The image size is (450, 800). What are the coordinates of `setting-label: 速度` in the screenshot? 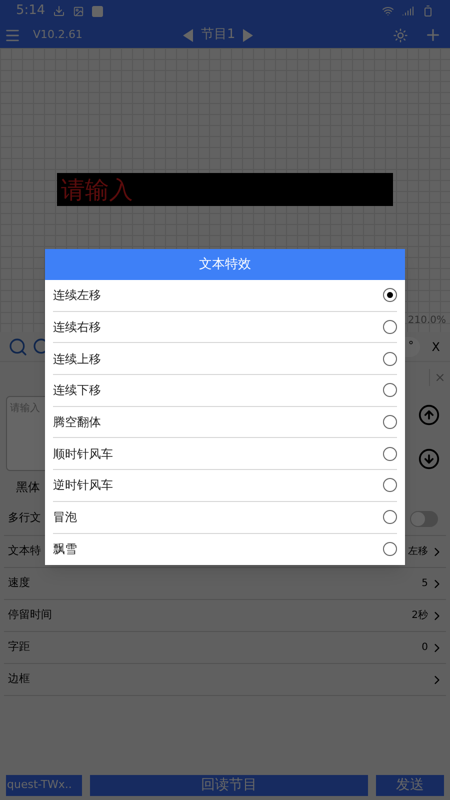 It's located at (19, 583).